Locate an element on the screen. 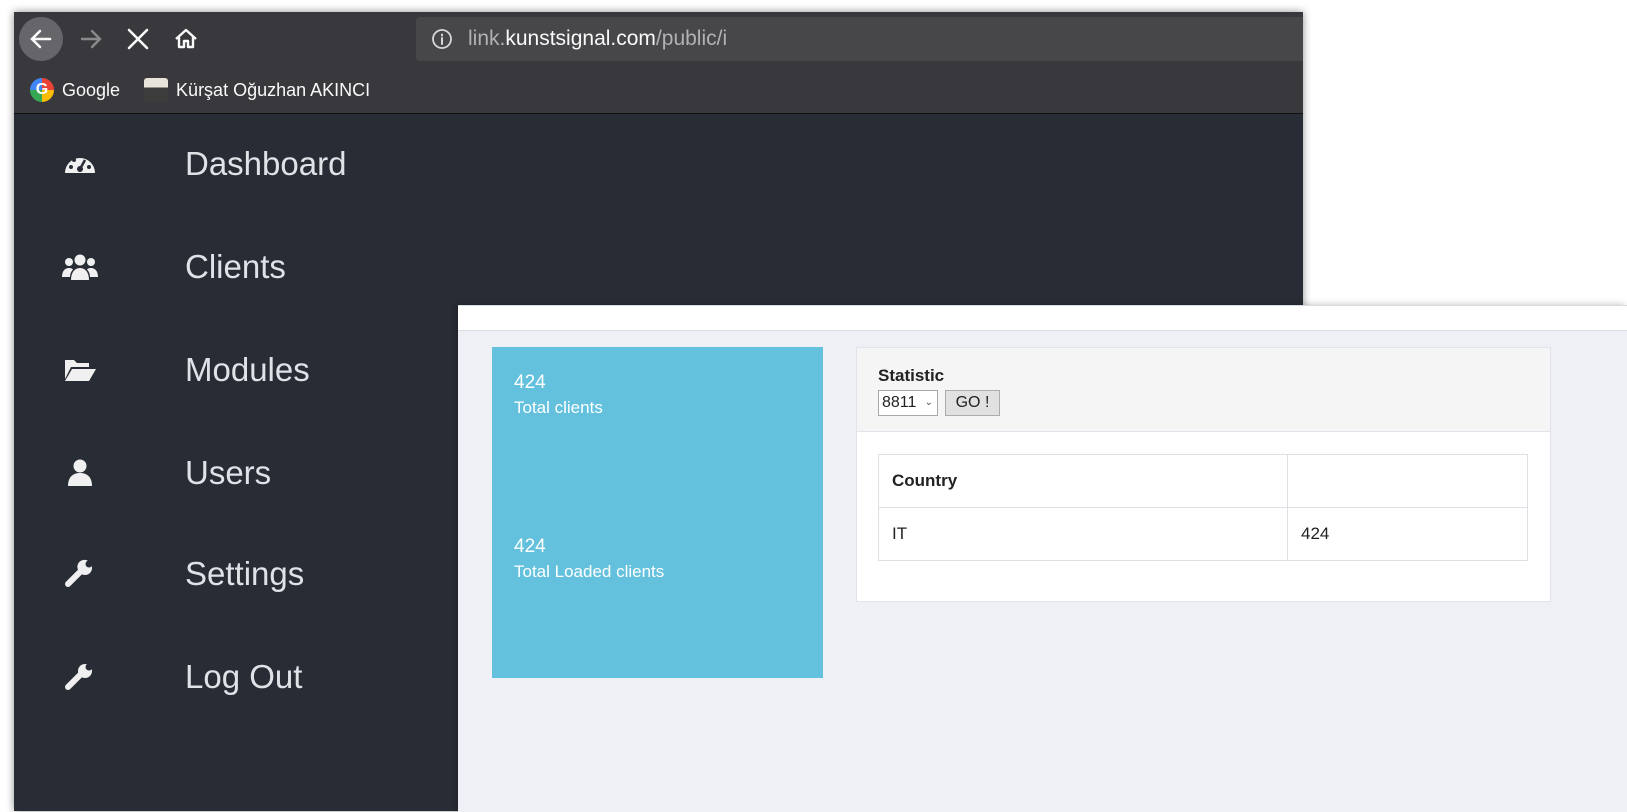 Image resolution: width=1627 pixels, height=812 pixels. statistic-card-header: Statistic 8811 ⌄ GO ! is located at coordinates (1203, 390).